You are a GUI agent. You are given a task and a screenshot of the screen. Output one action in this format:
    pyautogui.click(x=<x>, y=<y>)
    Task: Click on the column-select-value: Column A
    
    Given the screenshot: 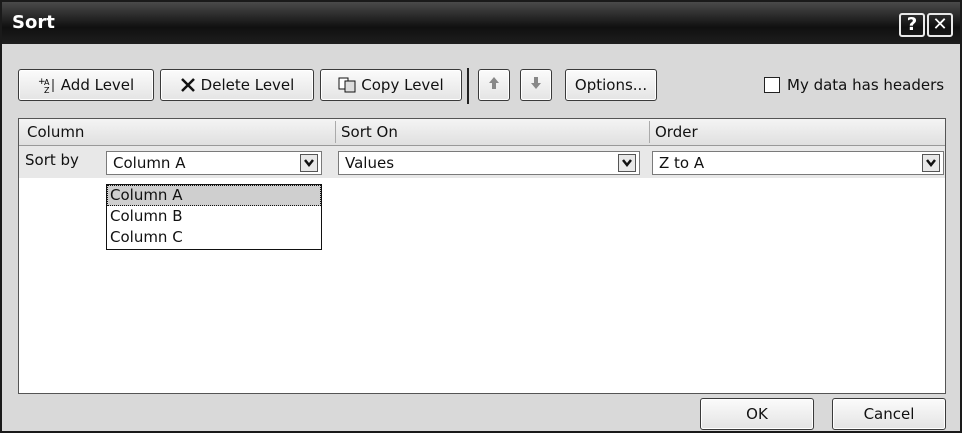 What is the action you would take?
    pyautogui.click(x=149, y=163)
    